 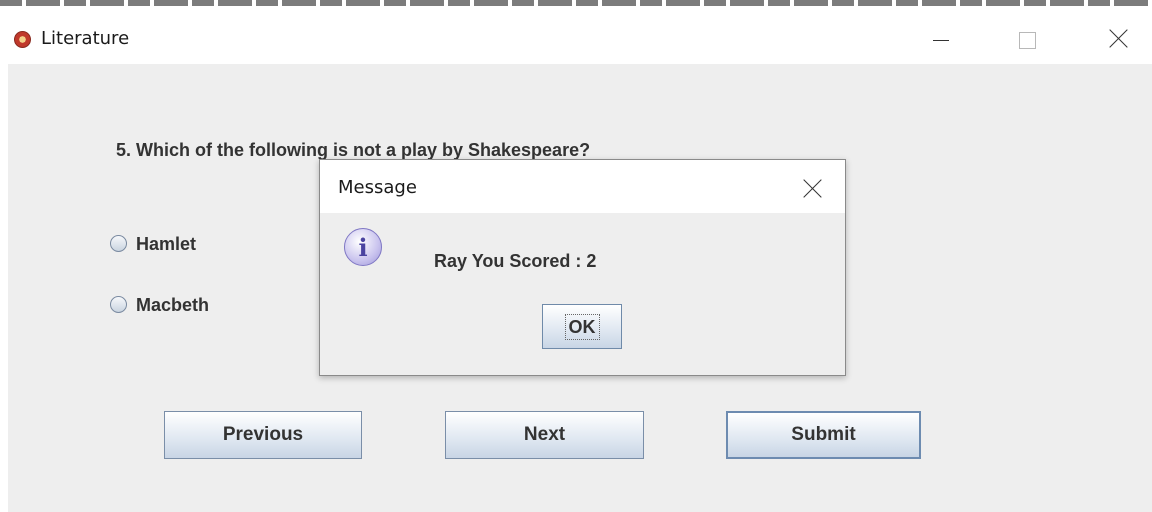 What do you see at coordinates (576, 34) in the screenshot?
I see `window-titlebar: Literature` at bounding box center [576, 34].